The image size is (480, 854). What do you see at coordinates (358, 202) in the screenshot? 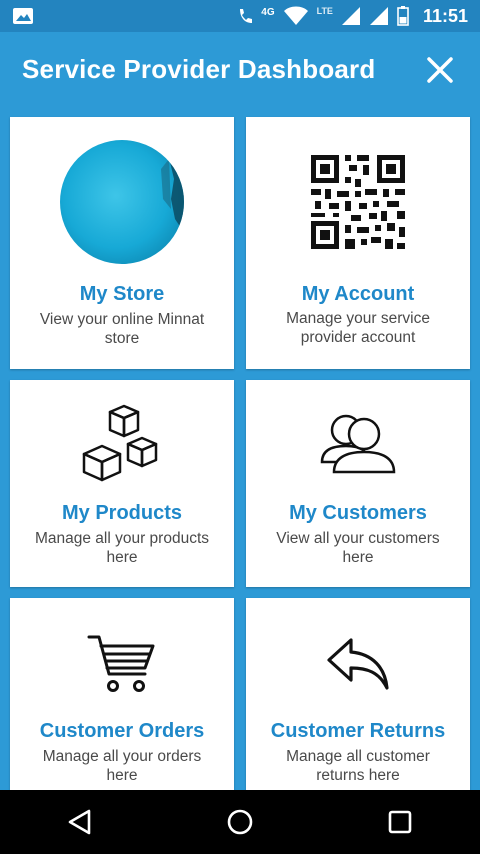
I see `qr-code-icon` at bounding box center [358, 202].